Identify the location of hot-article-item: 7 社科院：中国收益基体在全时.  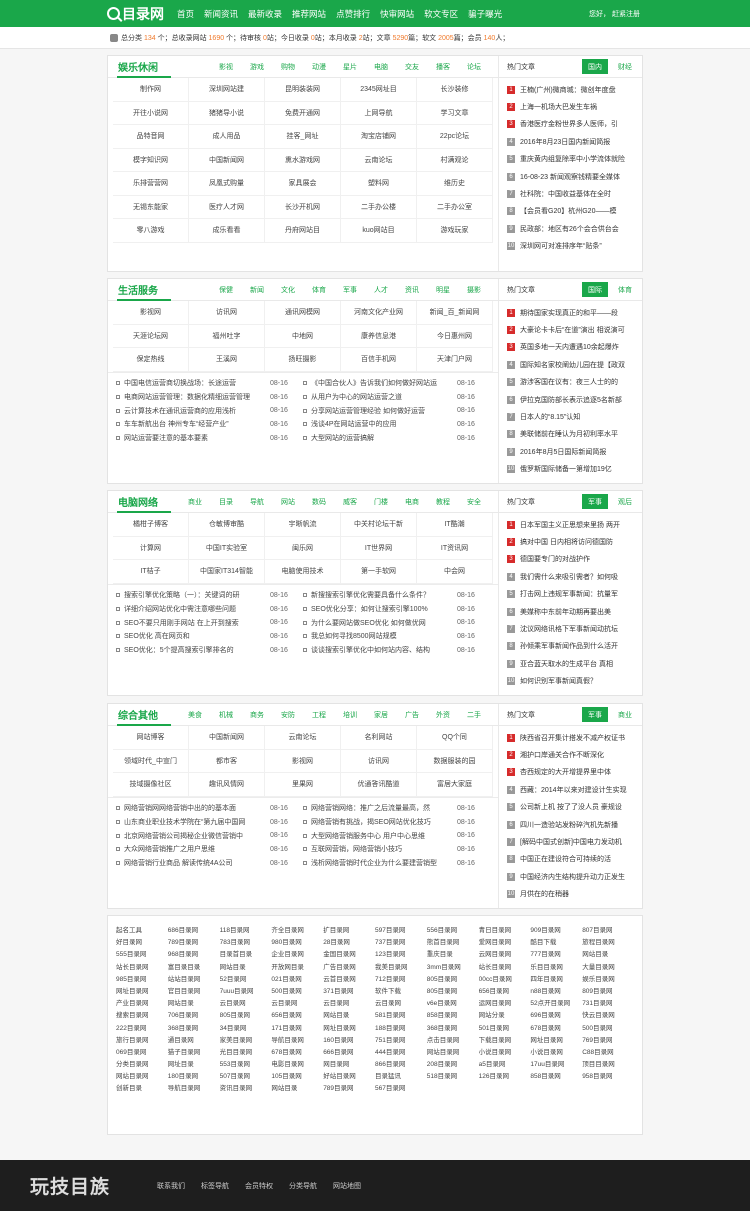
(570, 193).